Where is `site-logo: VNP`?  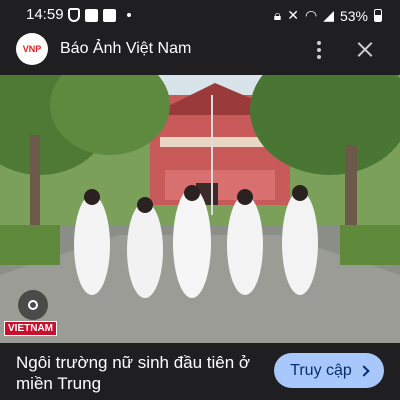 site-logo: VNP is located at coordinates (32, 49).